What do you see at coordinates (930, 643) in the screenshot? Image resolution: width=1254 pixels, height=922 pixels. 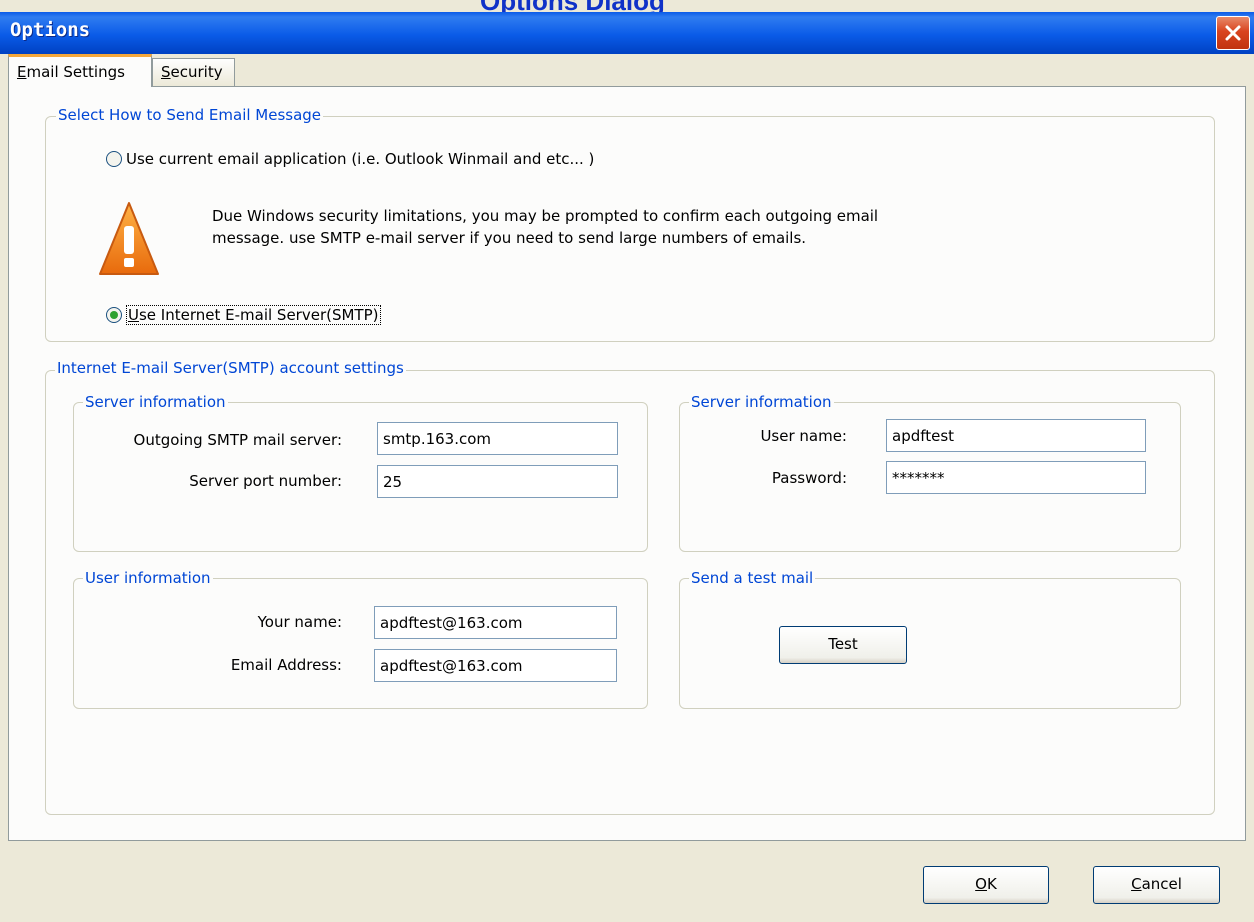 I see `test-mail-group` at bounding box center [930, 643].